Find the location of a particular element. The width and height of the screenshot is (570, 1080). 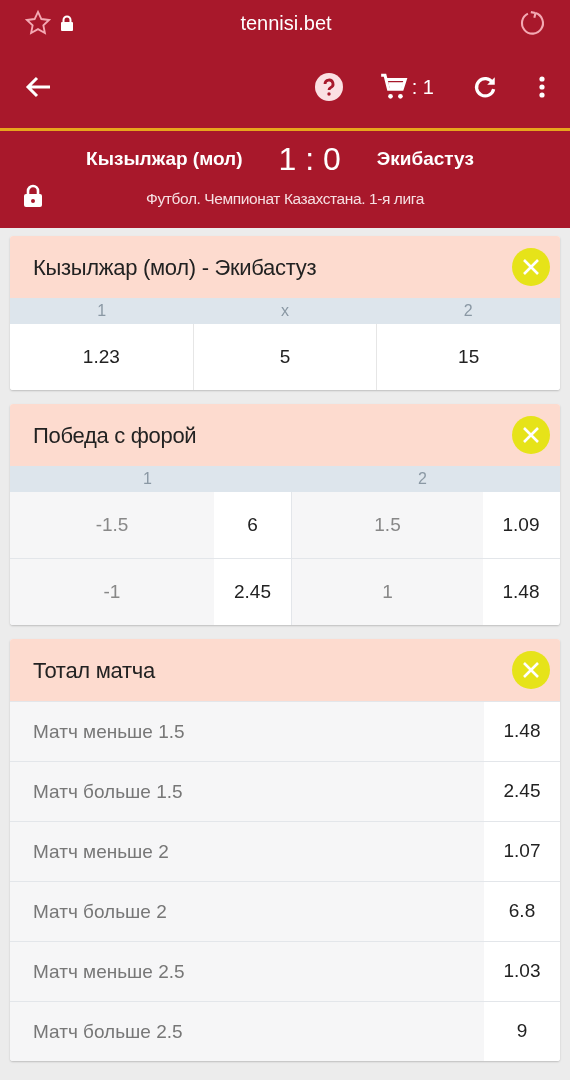

home-team: Кызылжар (мол) is located at coordinates (164, 158).